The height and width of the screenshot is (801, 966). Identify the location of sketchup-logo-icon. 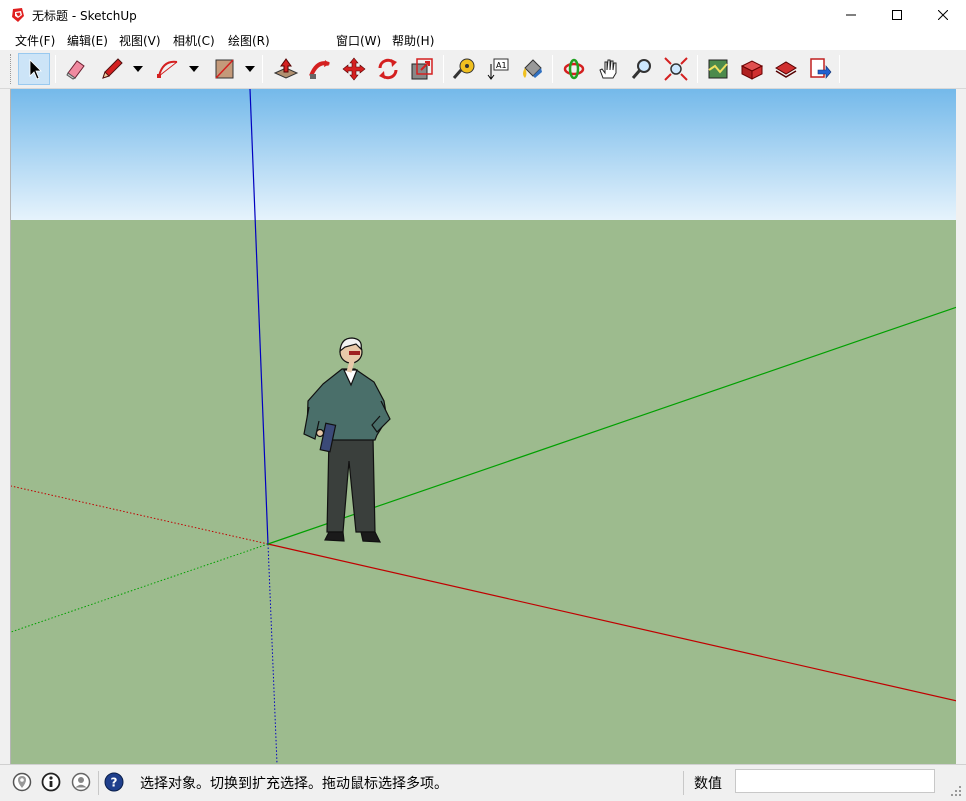
(18, 15).